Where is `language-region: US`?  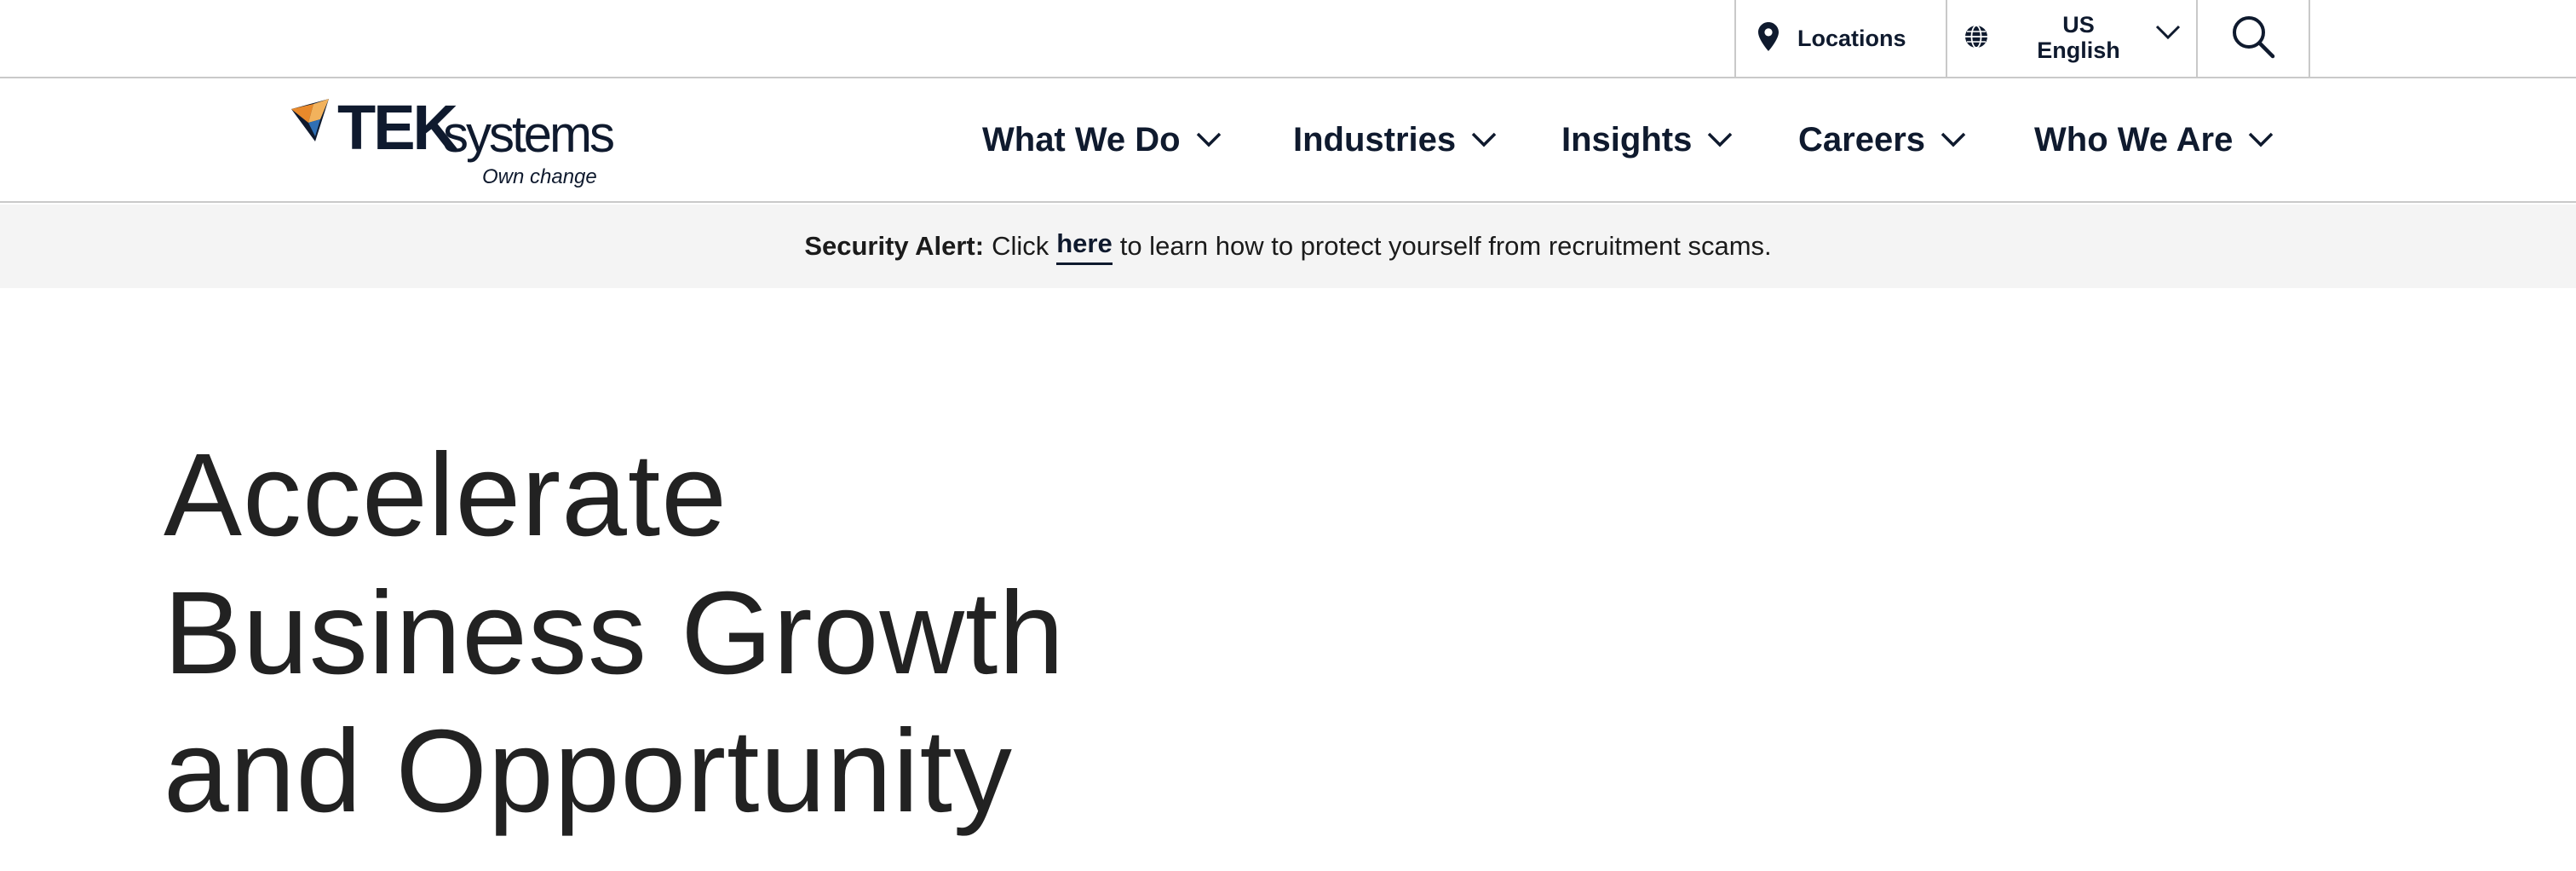 language-region: US is located at coordinates (2079, 24).